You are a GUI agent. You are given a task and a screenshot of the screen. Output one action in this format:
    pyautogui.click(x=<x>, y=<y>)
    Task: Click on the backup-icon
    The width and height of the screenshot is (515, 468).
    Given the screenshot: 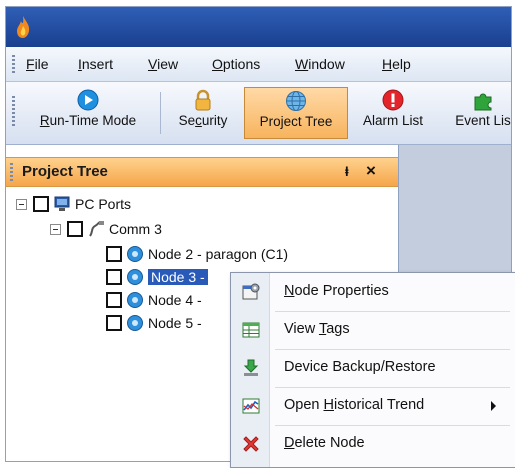 What is the action you would take?
    pyautogui.click(x=251, y=367)
    